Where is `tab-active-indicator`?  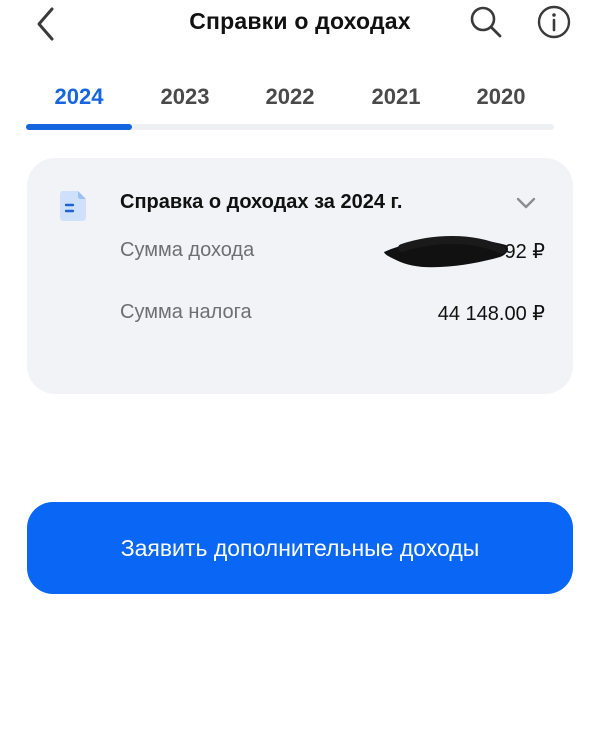 tab-active-indicator is located at coordinates (79, 127).